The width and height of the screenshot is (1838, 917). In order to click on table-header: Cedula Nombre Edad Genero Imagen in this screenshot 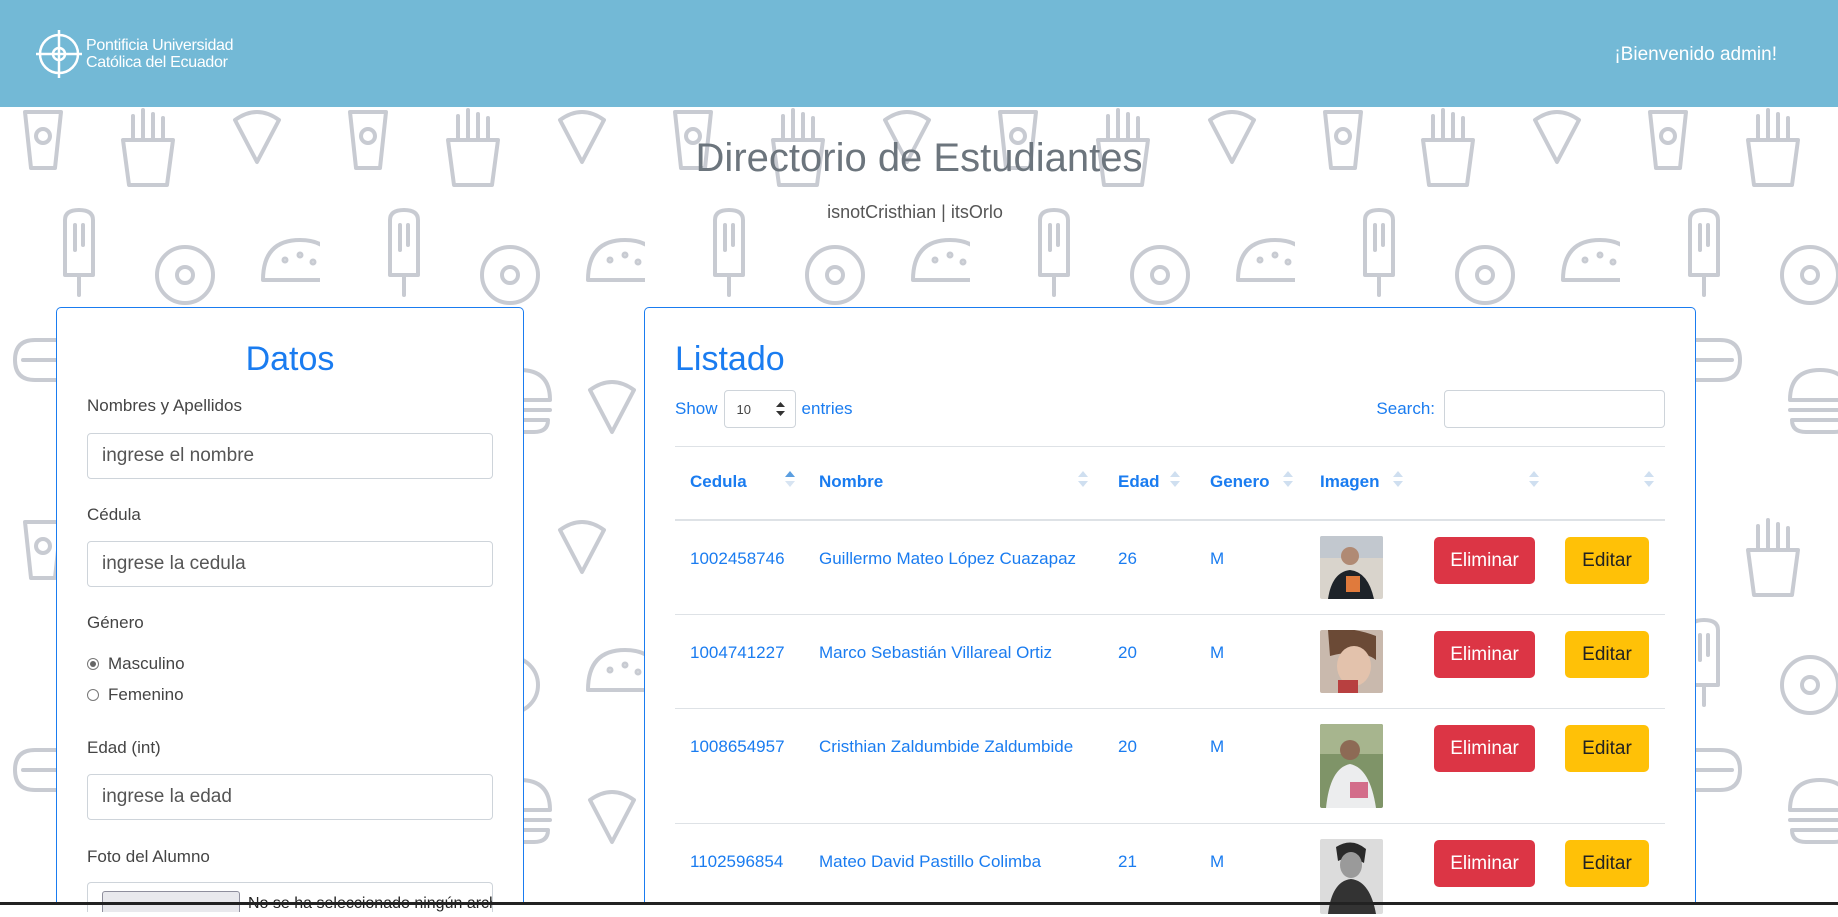, I will do `click(1170, 483)`.